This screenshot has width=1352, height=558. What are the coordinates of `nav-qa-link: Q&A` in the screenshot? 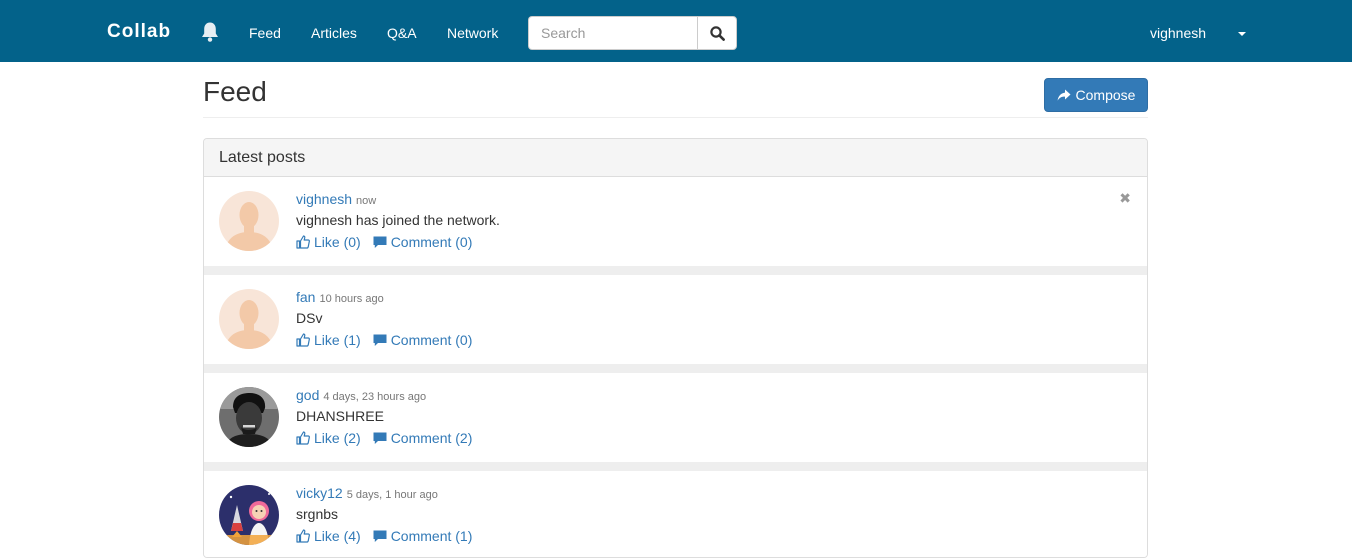 It's located at (402, 33).